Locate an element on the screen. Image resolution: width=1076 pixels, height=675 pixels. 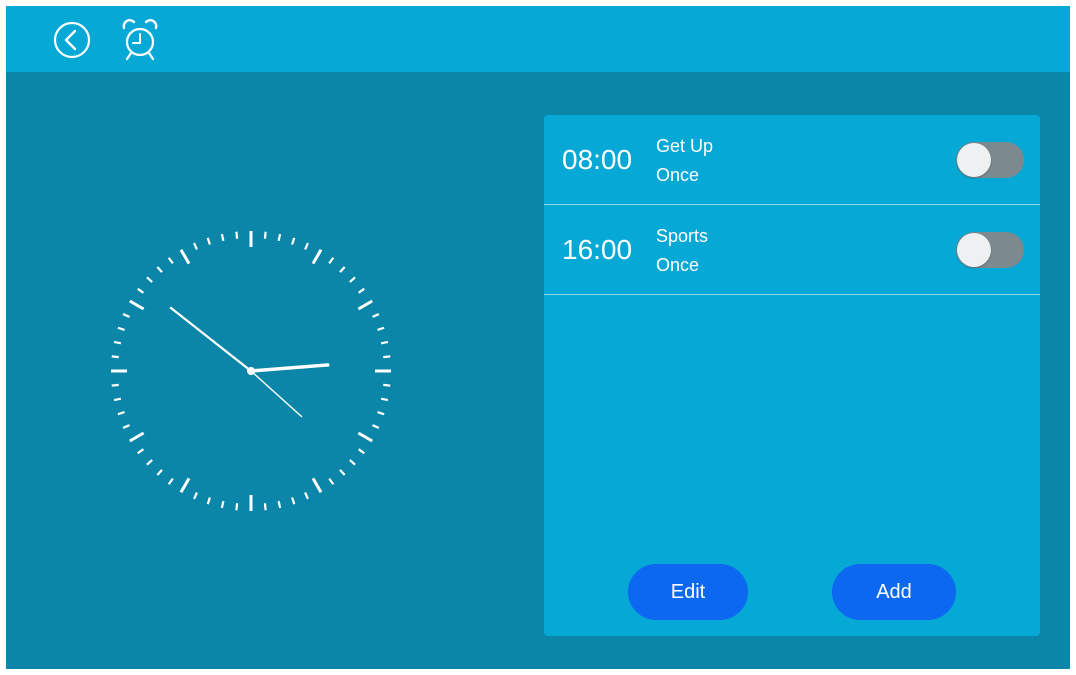
add-button: Add is located at coordinates (894, 592).